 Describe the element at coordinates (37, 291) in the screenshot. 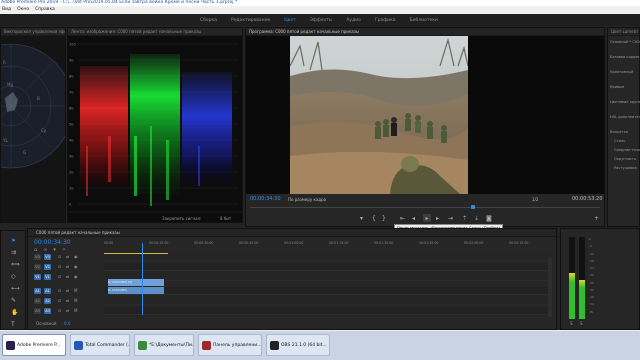

I see `track-source-patch: A1` at that location.